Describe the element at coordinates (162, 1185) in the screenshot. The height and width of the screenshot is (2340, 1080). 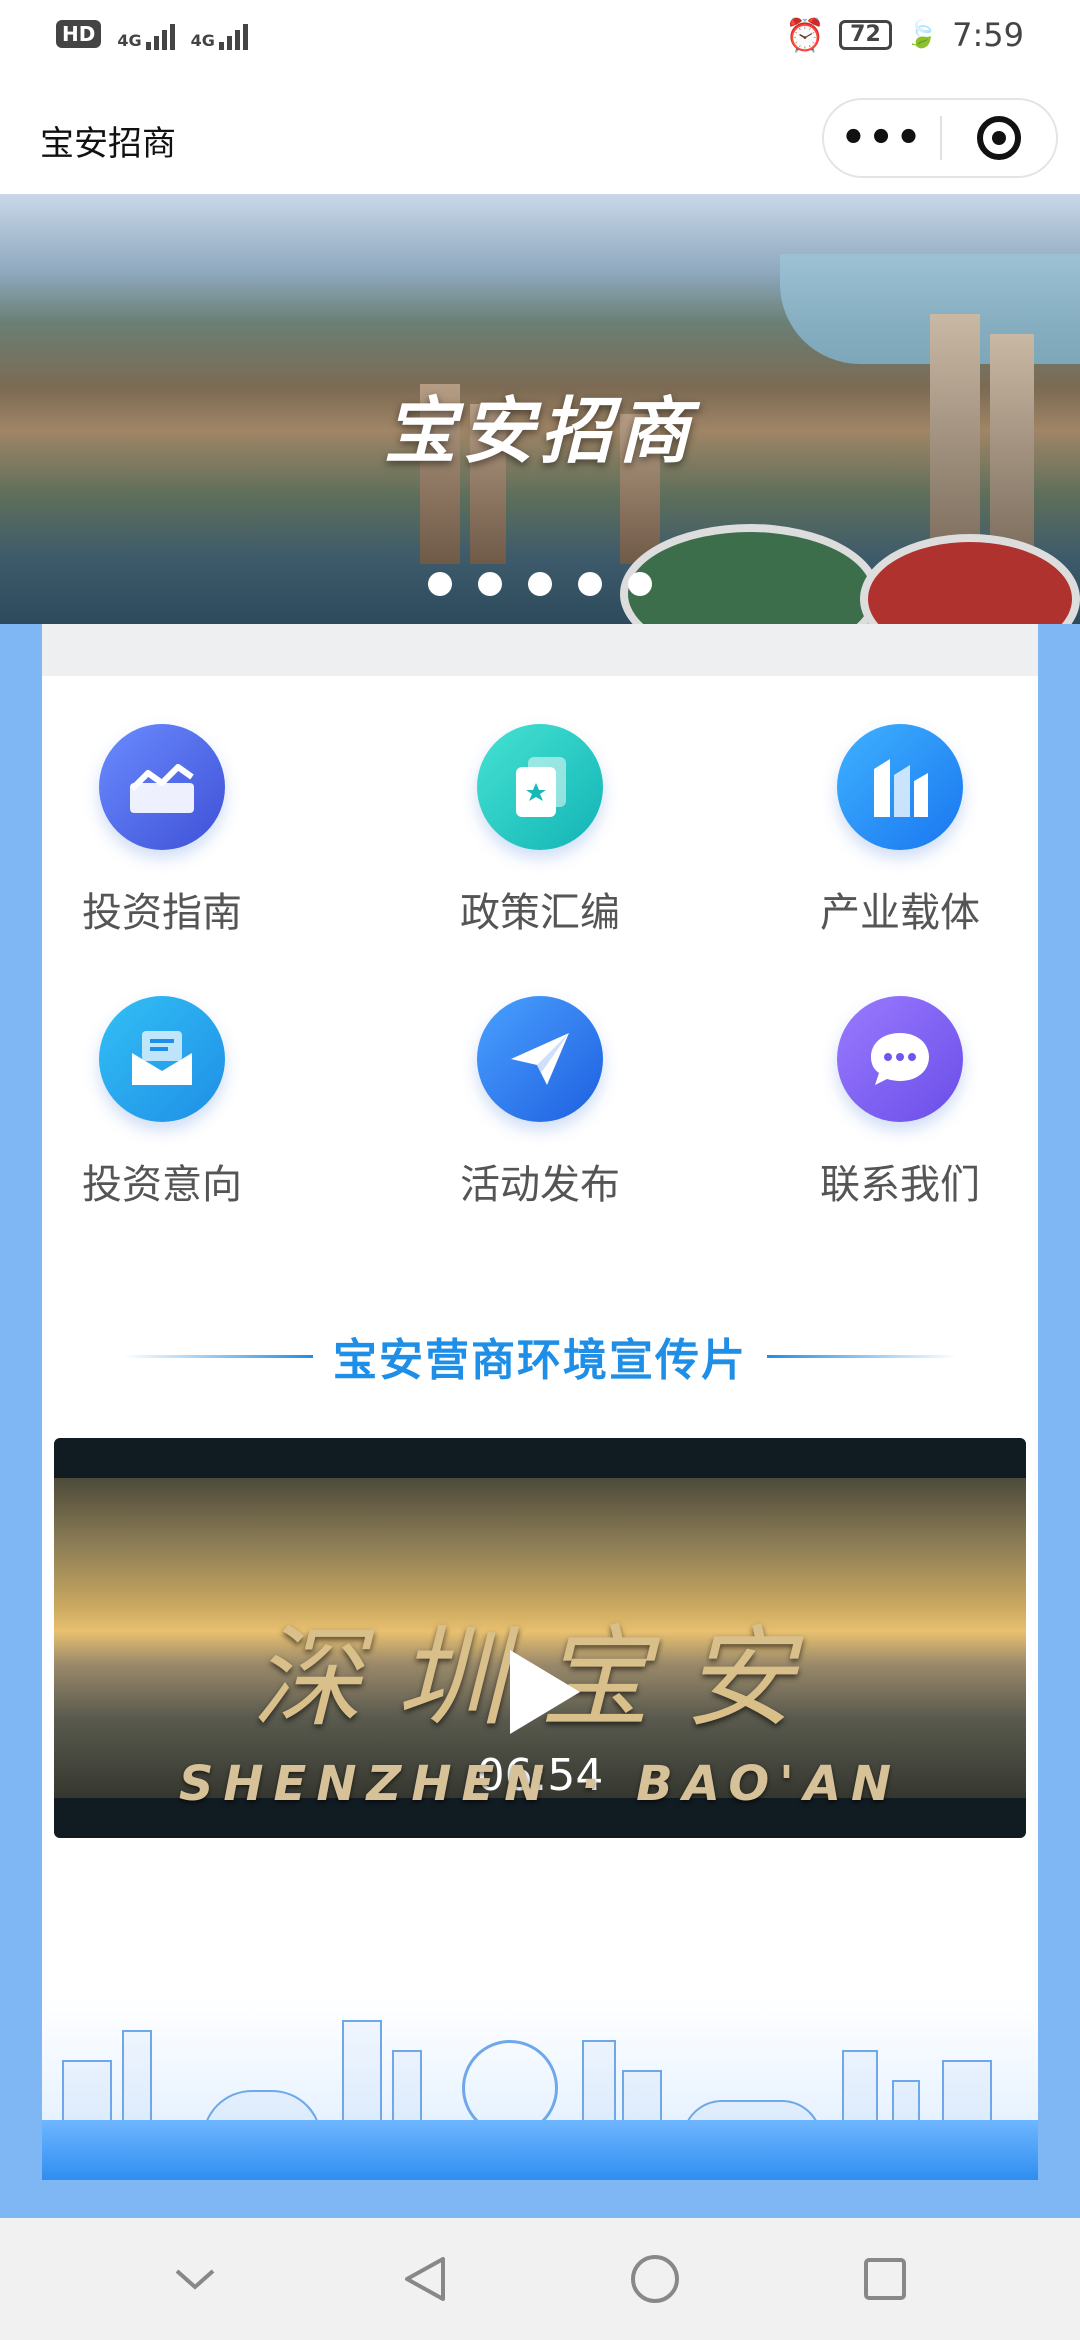
I see `menu-label: 投资意向` at that location.